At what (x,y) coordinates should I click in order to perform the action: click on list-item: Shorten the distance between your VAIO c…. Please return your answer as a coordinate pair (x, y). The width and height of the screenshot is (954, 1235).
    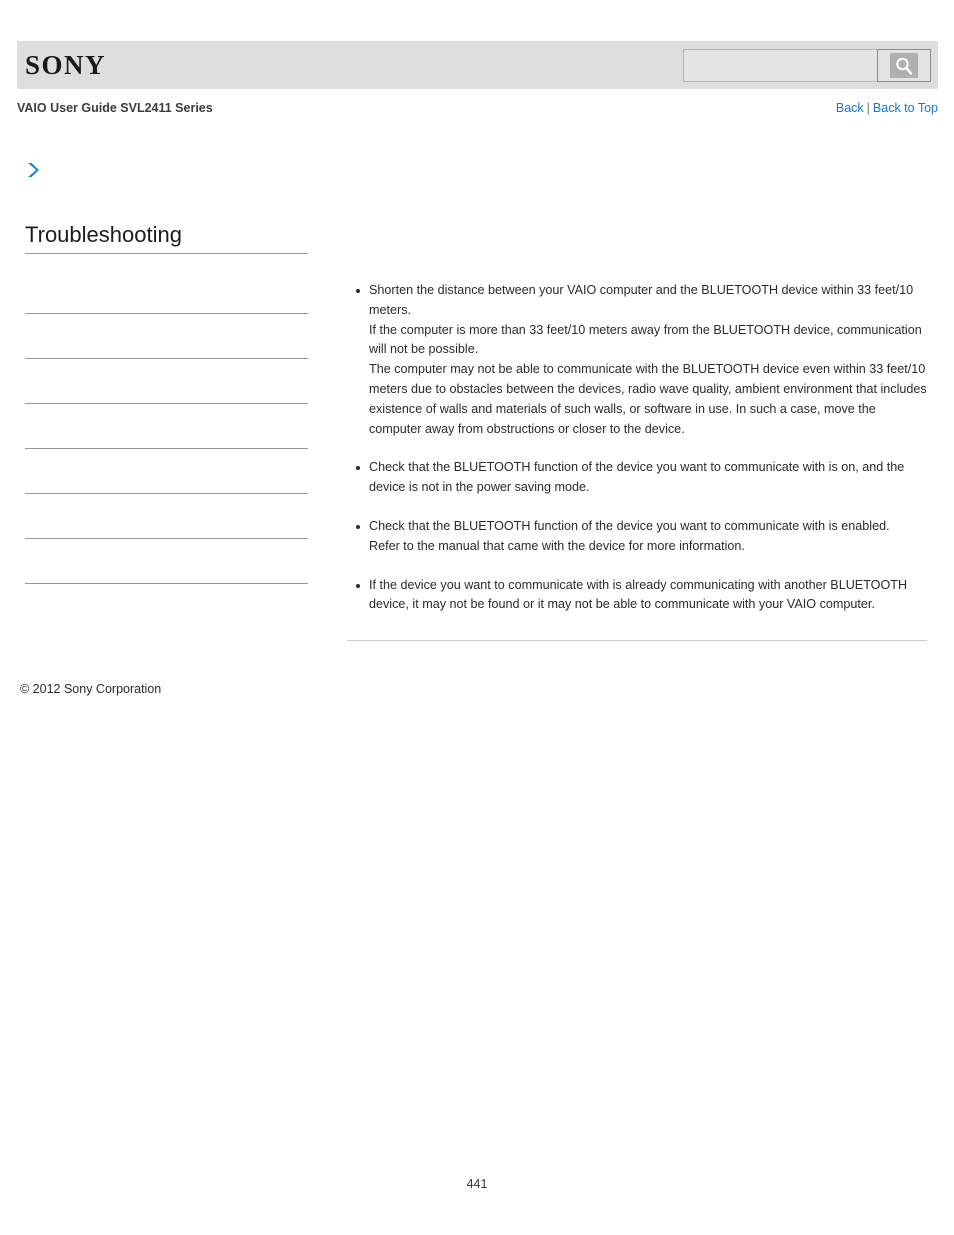
    Looking at the image, I should click on (637, 360).